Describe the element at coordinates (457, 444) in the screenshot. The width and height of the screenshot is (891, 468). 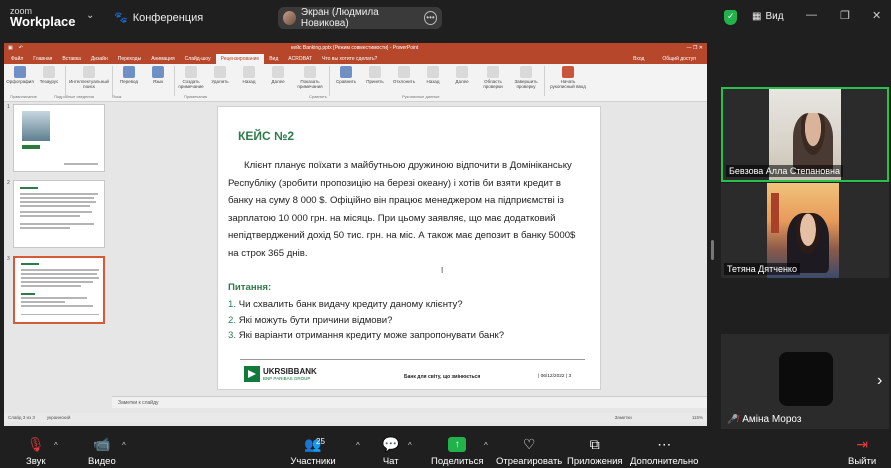
I see `share-screen-icon: ↑` at that location.